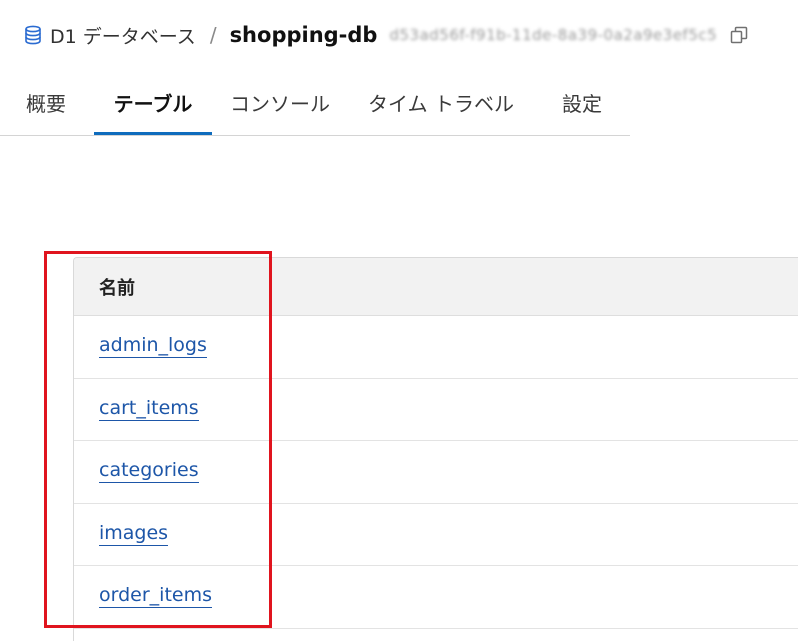 The image size is (798, 641). I want to click on copy-icon, so click(739, 35).